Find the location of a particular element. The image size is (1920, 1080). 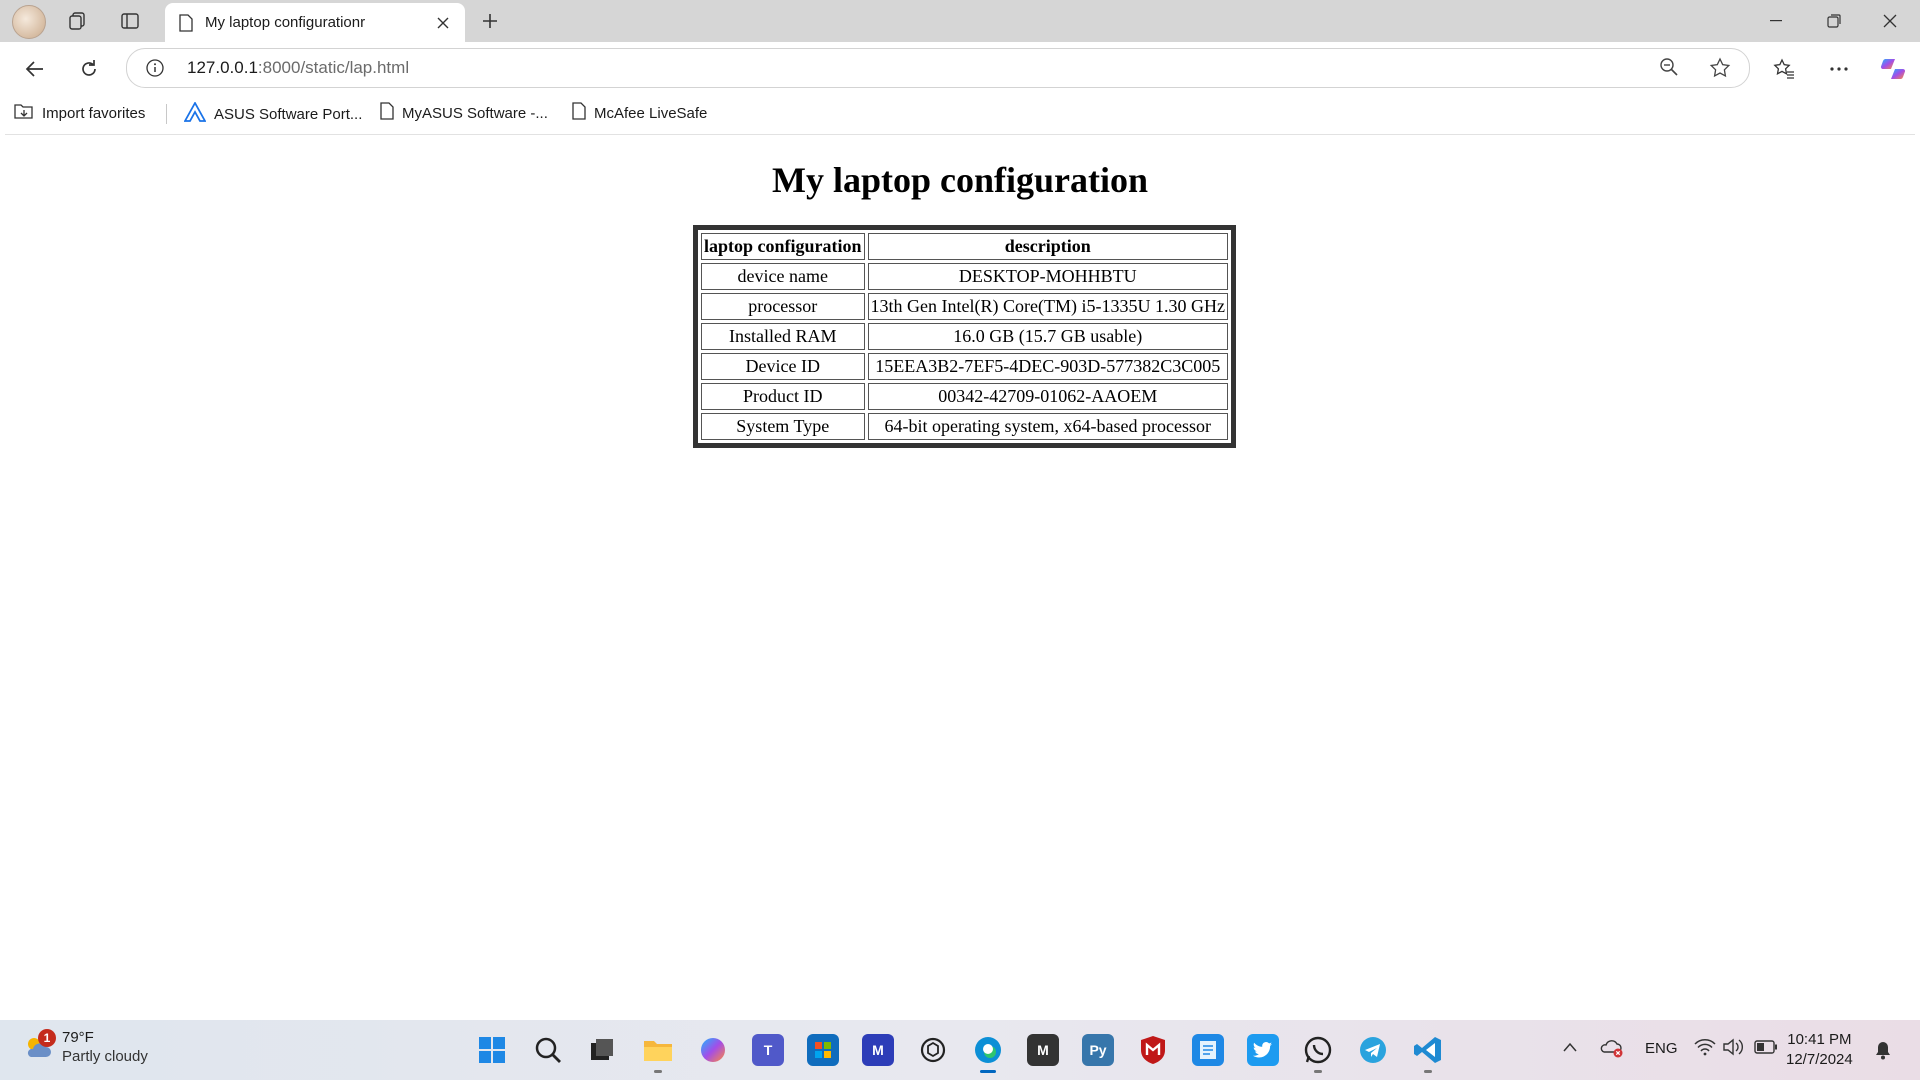

active-indicator is located at coordinates (988, 1071).